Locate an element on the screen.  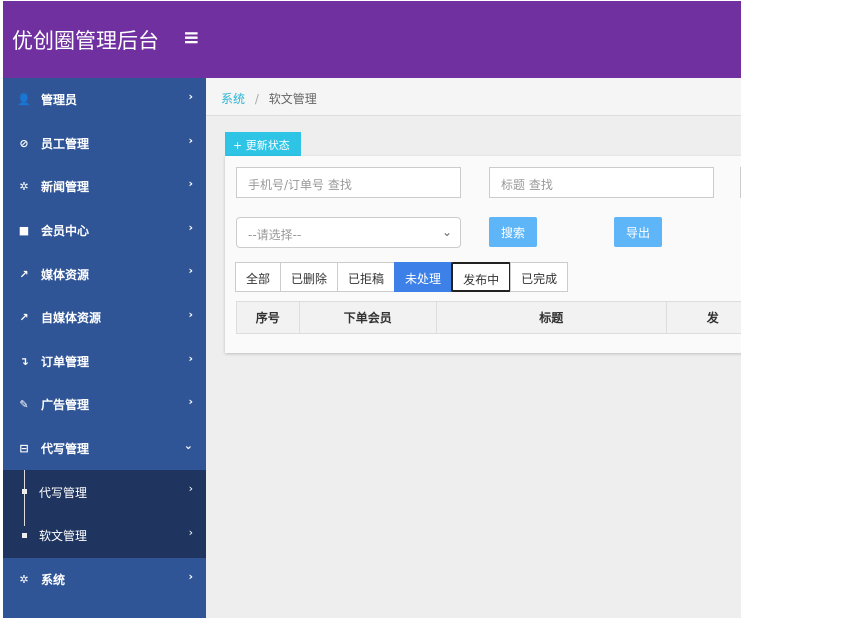
arrow-down-icon: ↴ is located at coordinates (24, 361).